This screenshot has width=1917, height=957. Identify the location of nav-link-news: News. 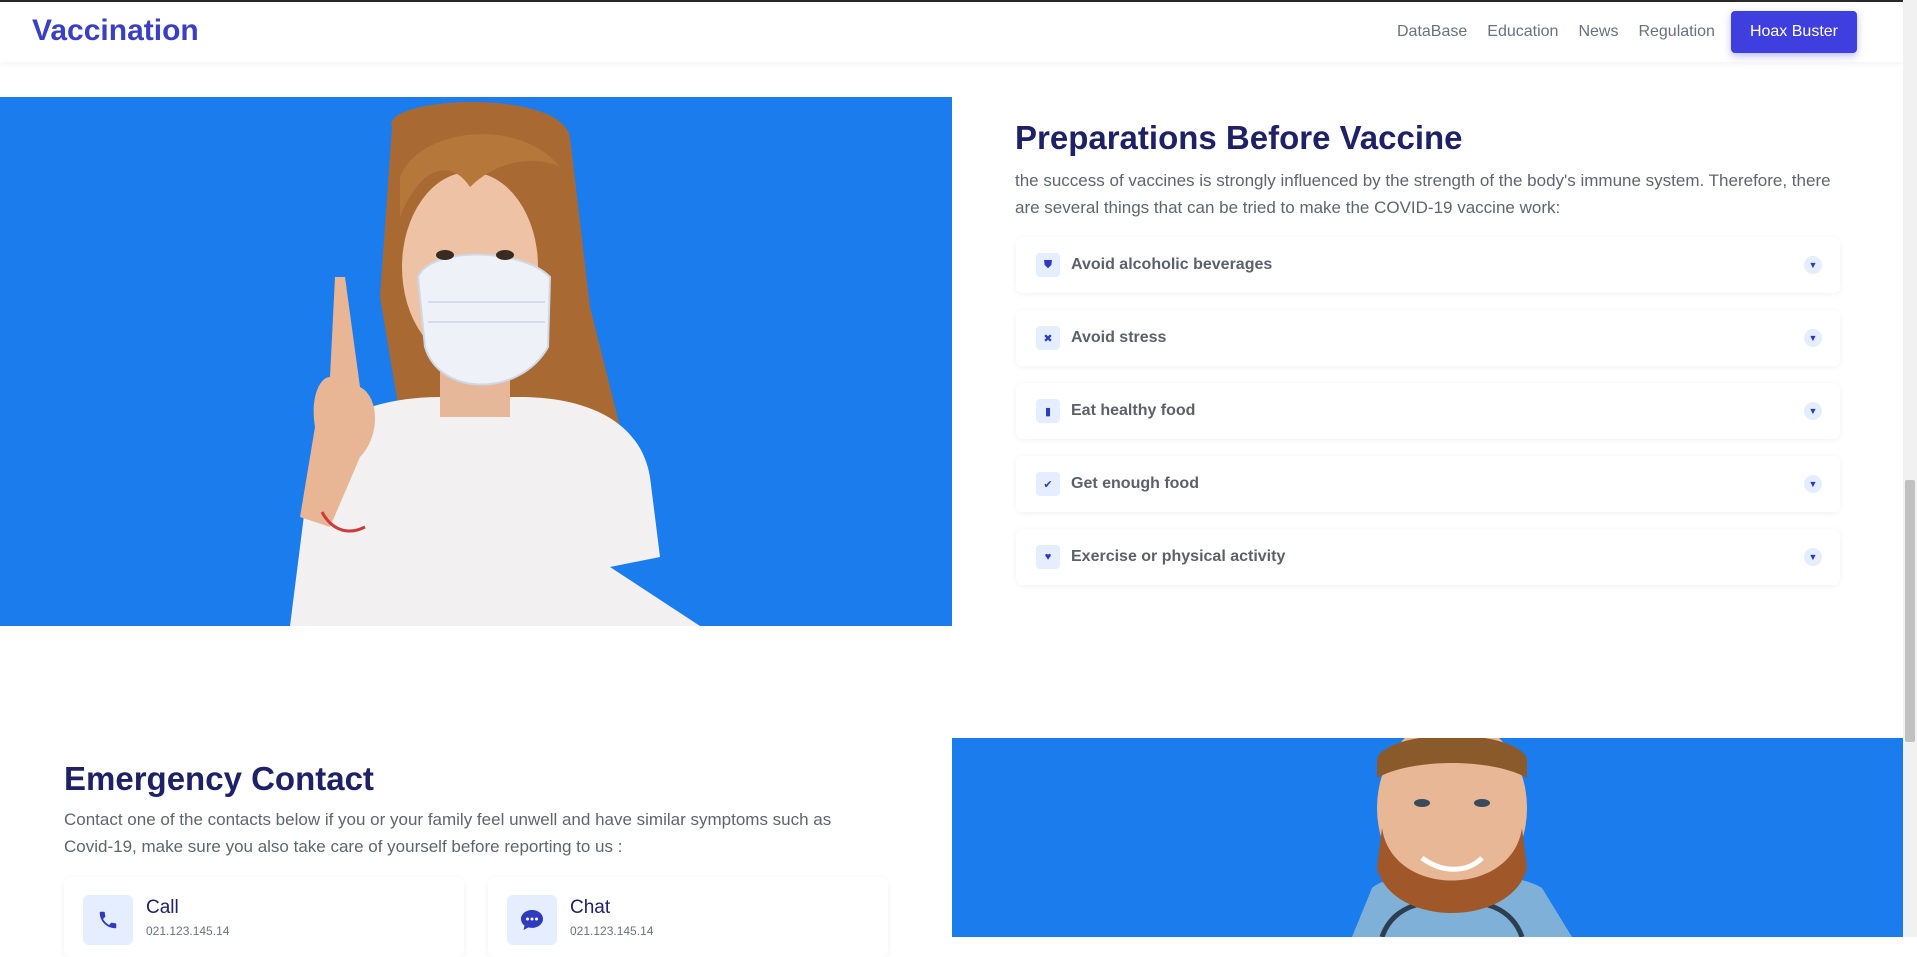
(1598, 32).